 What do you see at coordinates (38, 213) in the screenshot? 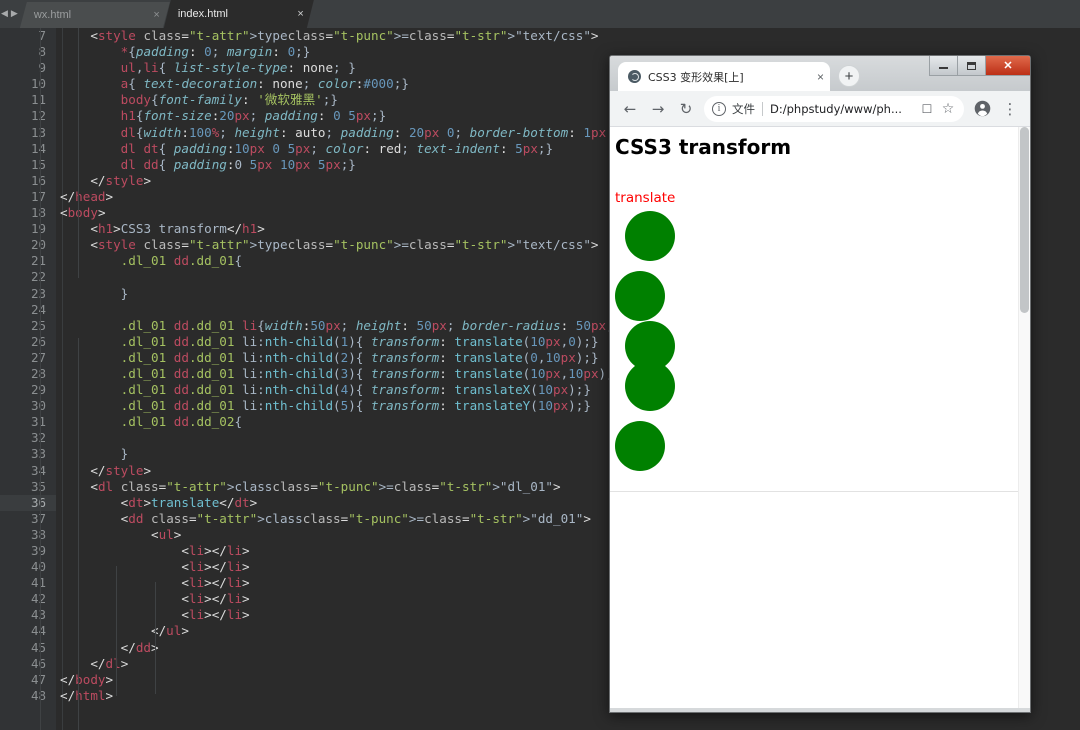
I see `line-number: 18` at bounding box center [38, 213].